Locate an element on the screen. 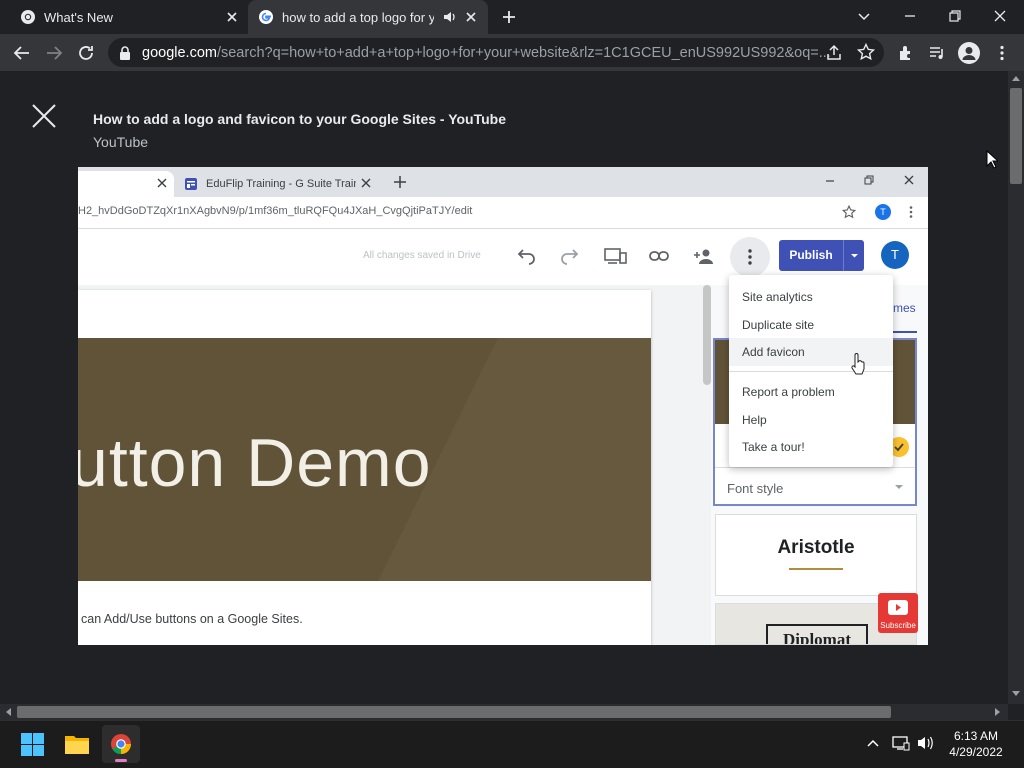 The width and height of the screenshot is (1024, 768). running-indicator is located at coordinates (121, 760).